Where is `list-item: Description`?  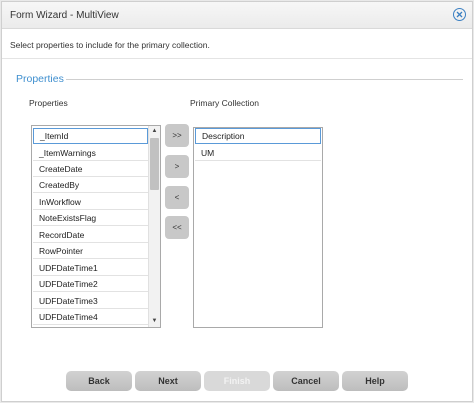
list-item: Description is located at coordinates (258, 136).